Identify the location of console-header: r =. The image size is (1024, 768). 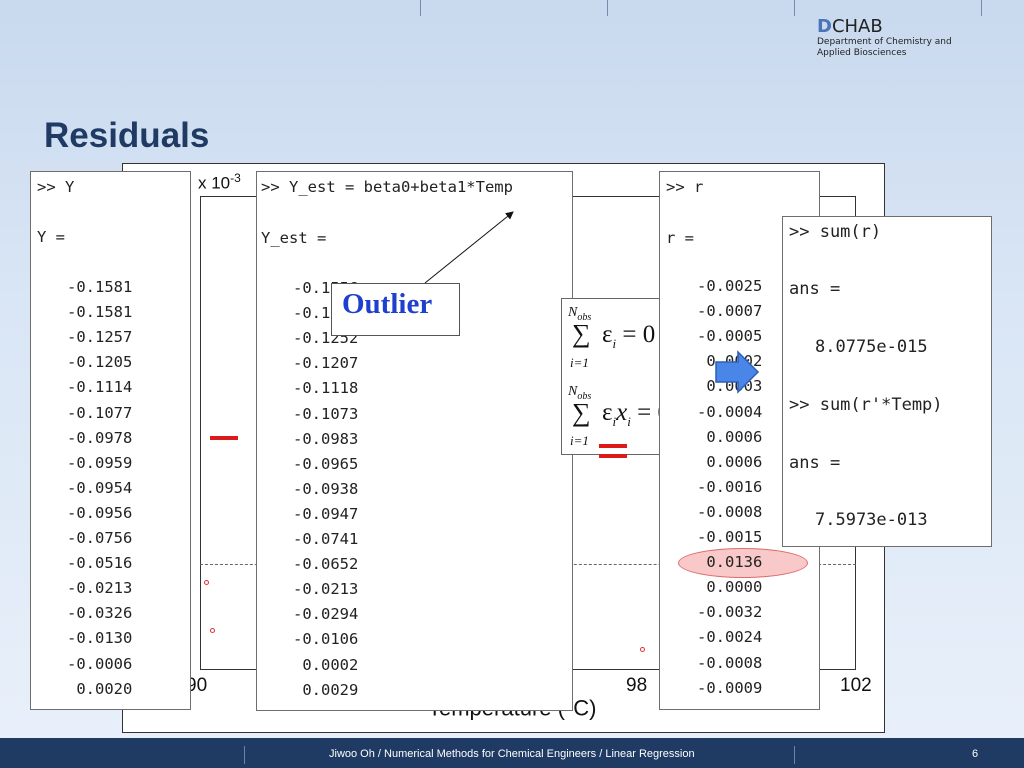
(680, 238).